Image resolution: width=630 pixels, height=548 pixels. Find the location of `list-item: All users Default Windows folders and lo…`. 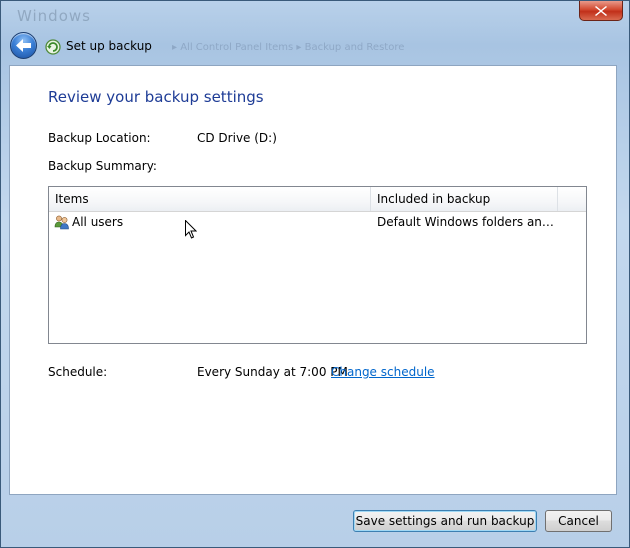

list-item: All users Default Windows folders and lo… is located at coordinates (317, 222).